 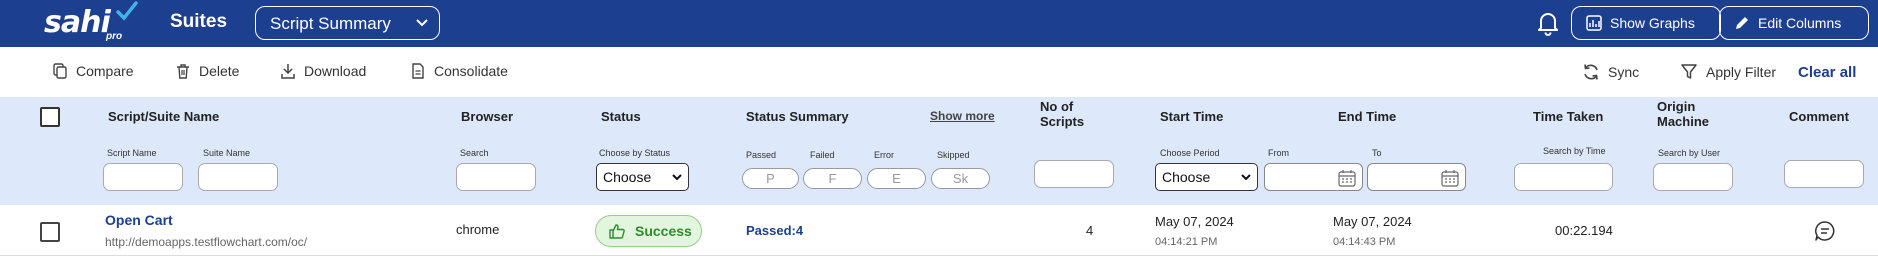 I want to click on error-filter-input: E, so click(x=896, y=178).